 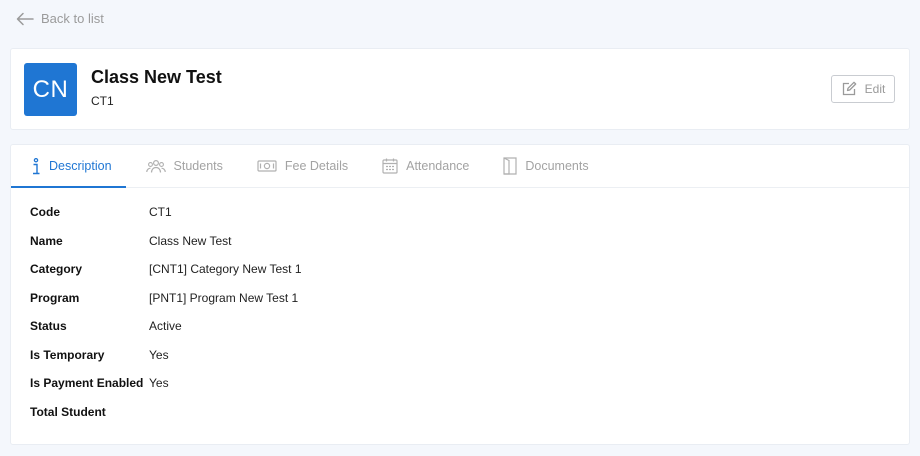 What do you see at coordinates (557, 166) in the screenshot?
I see `tab-label: Documents` at bounding box center [557, 166].